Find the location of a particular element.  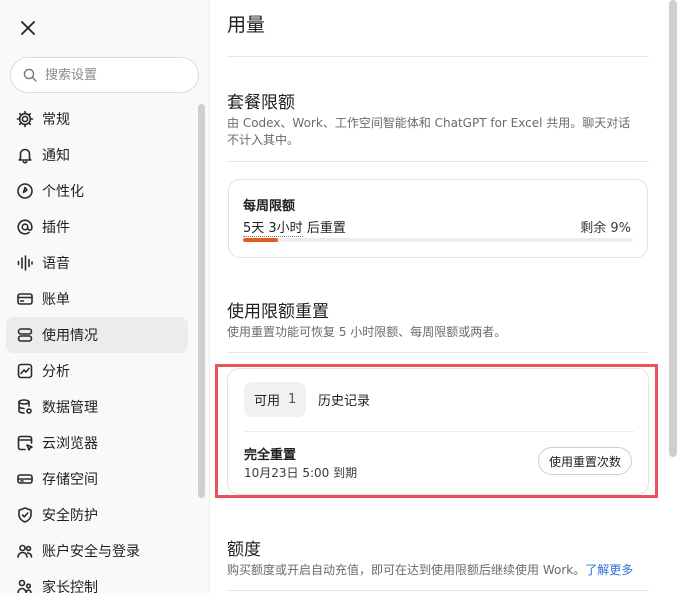

sidebar-item-label: 通知 is located at coordinates (56, 156).